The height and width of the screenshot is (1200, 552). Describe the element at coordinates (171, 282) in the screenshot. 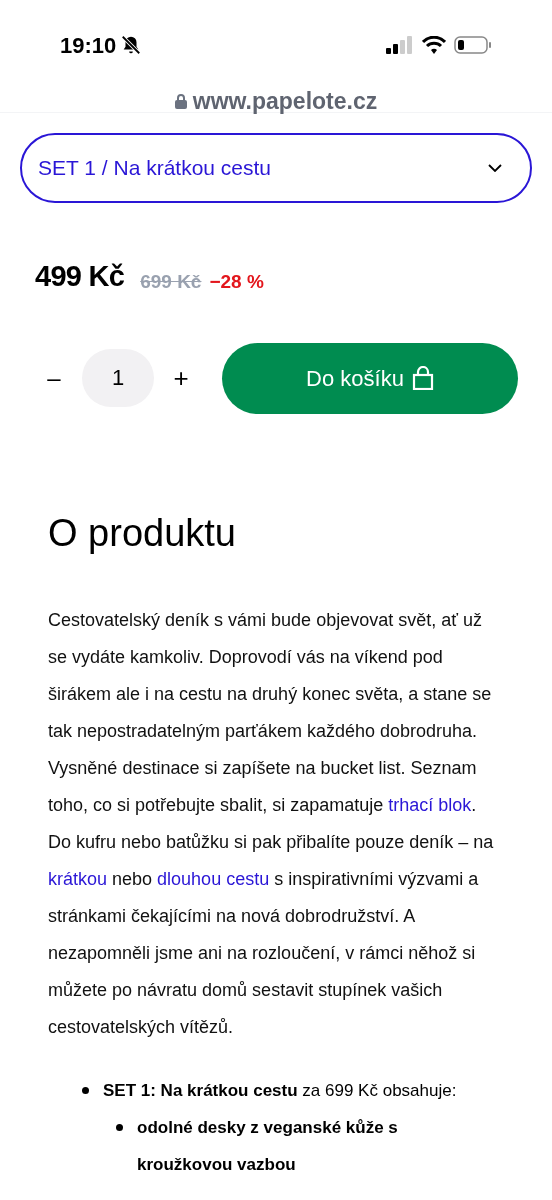

I see `original-price: 699 Kč` at that location.